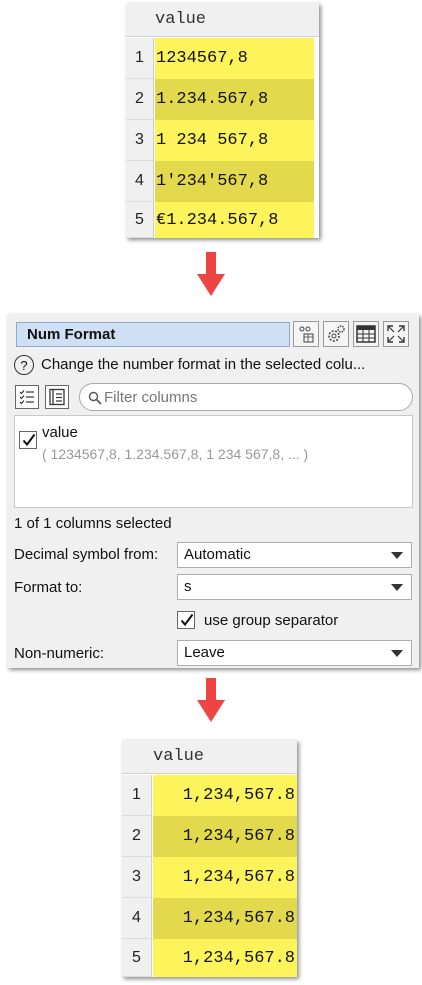 This screenshot has width=422, height=985. What do you see at coordinates (294, 587) in the screenshot?
I see `format-to-select: s` at bounding box center [294, 587].